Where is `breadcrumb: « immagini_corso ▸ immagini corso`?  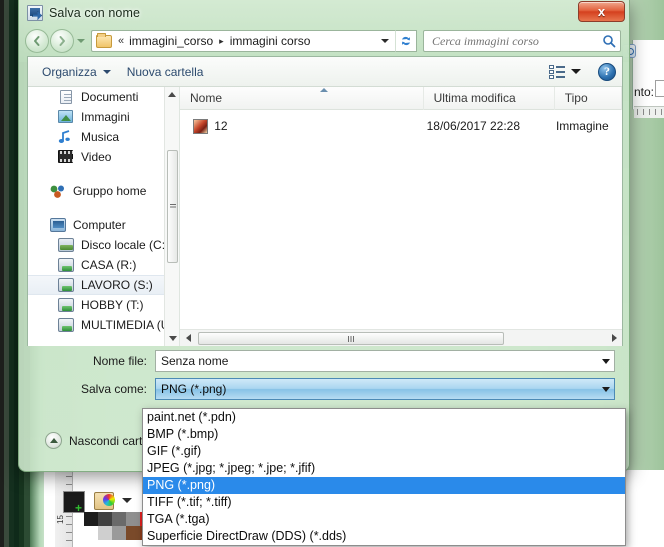 breadcrumb: « immagini_corso ▸ immagini corso is located at coordinates (243, 41).